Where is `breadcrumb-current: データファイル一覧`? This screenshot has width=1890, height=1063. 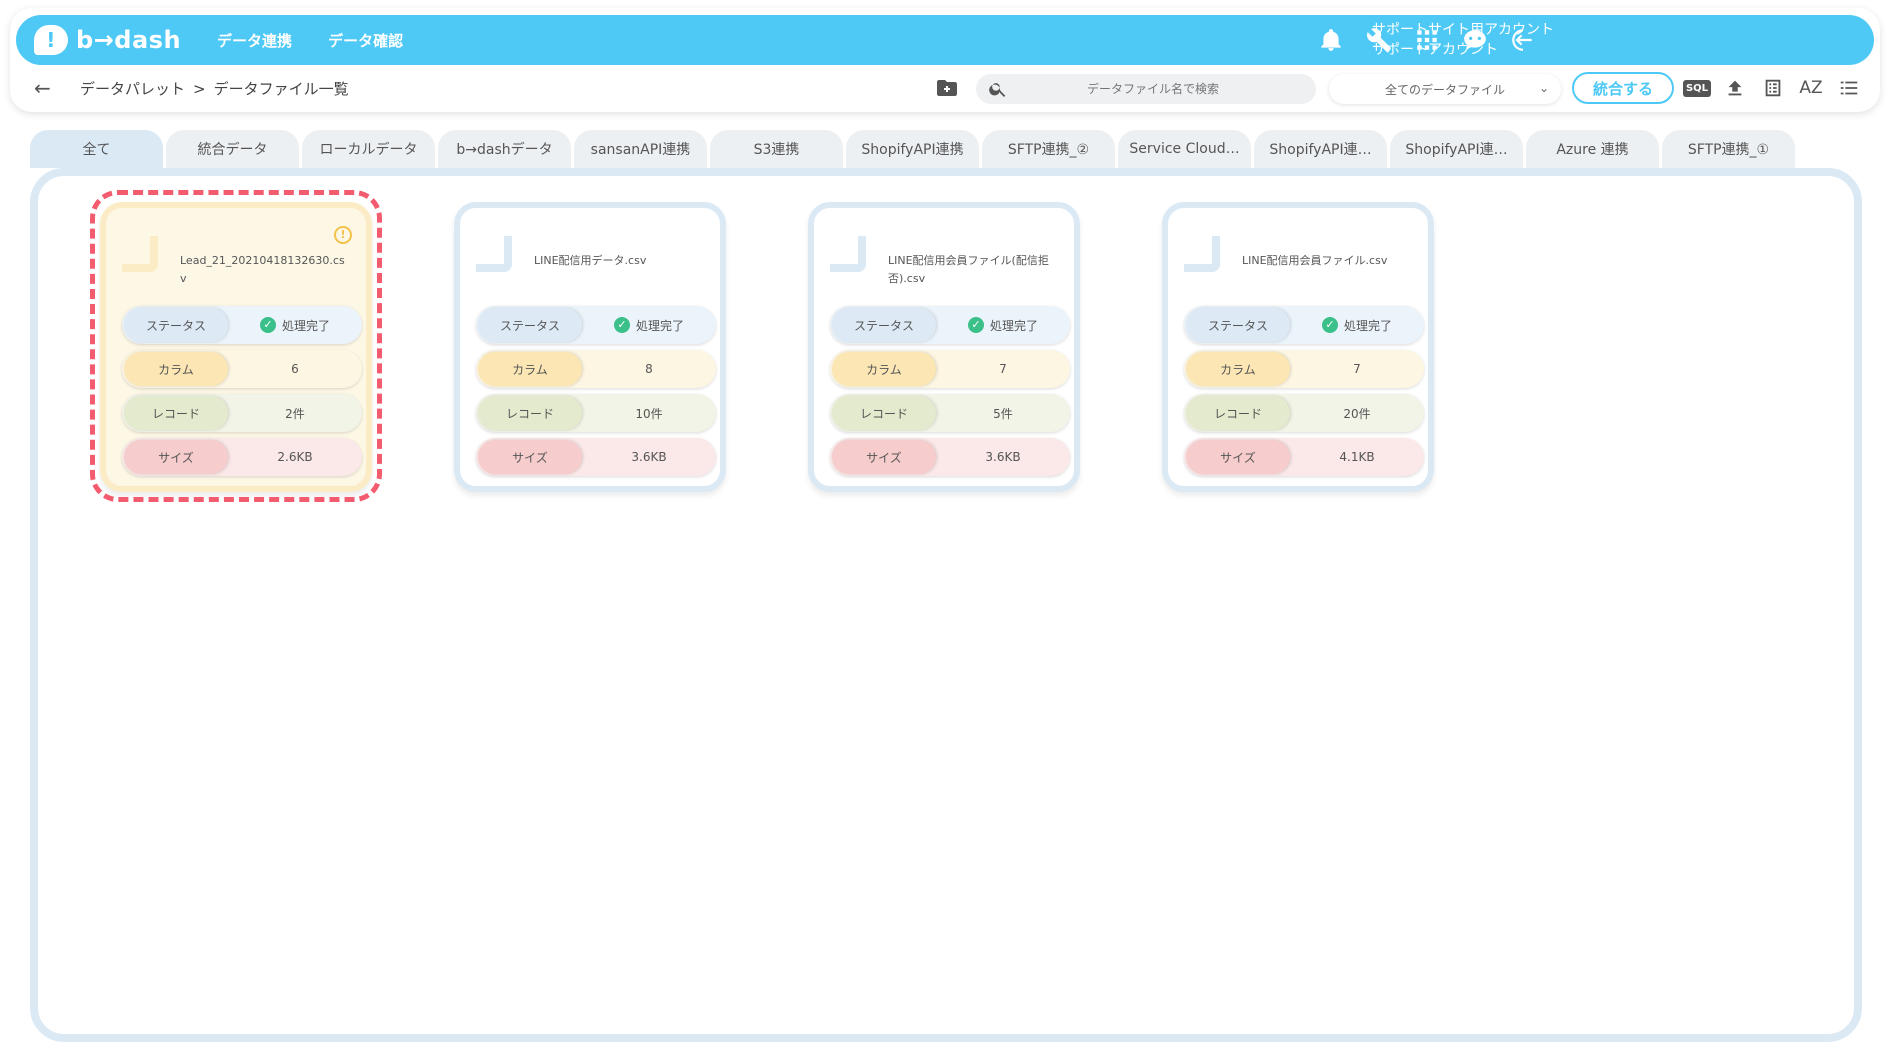
breadcrumb-current: データファイル一覧 is located at coordinates (281, 89).